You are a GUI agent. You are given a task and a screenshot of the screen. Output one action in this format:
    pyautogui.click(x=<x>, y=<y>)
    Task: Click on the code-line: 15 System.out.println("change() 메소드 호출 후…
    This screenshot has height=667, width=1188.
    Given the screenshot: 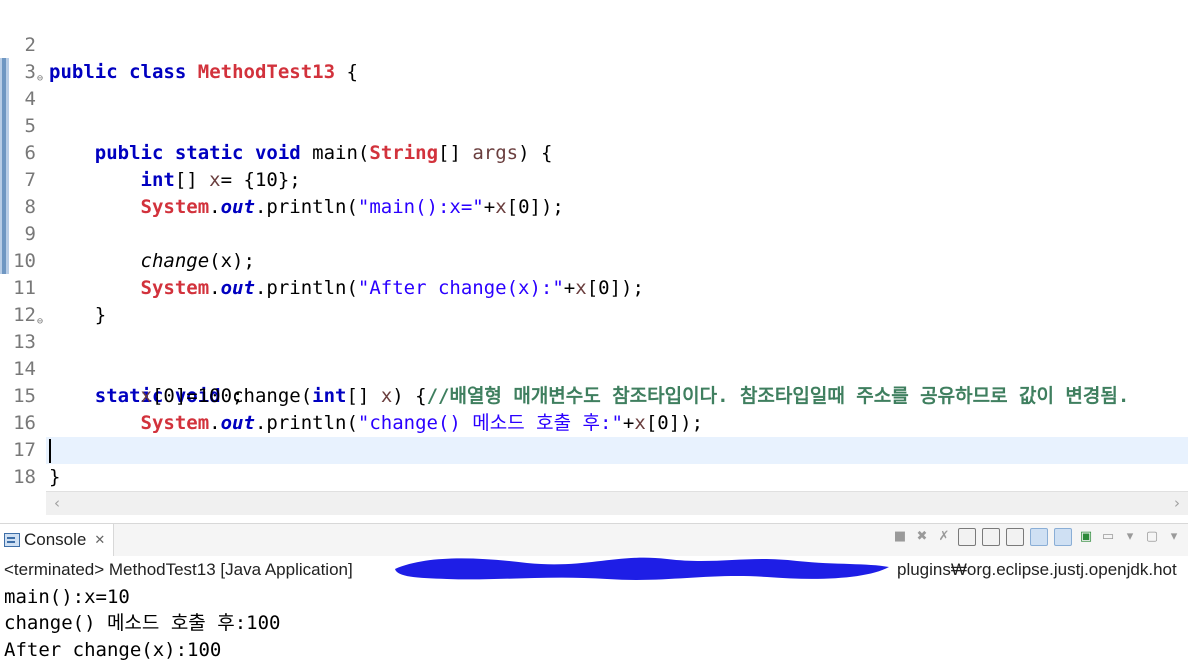 What is the action you would take?
    pyautogui.click(x=594, y=395)
    